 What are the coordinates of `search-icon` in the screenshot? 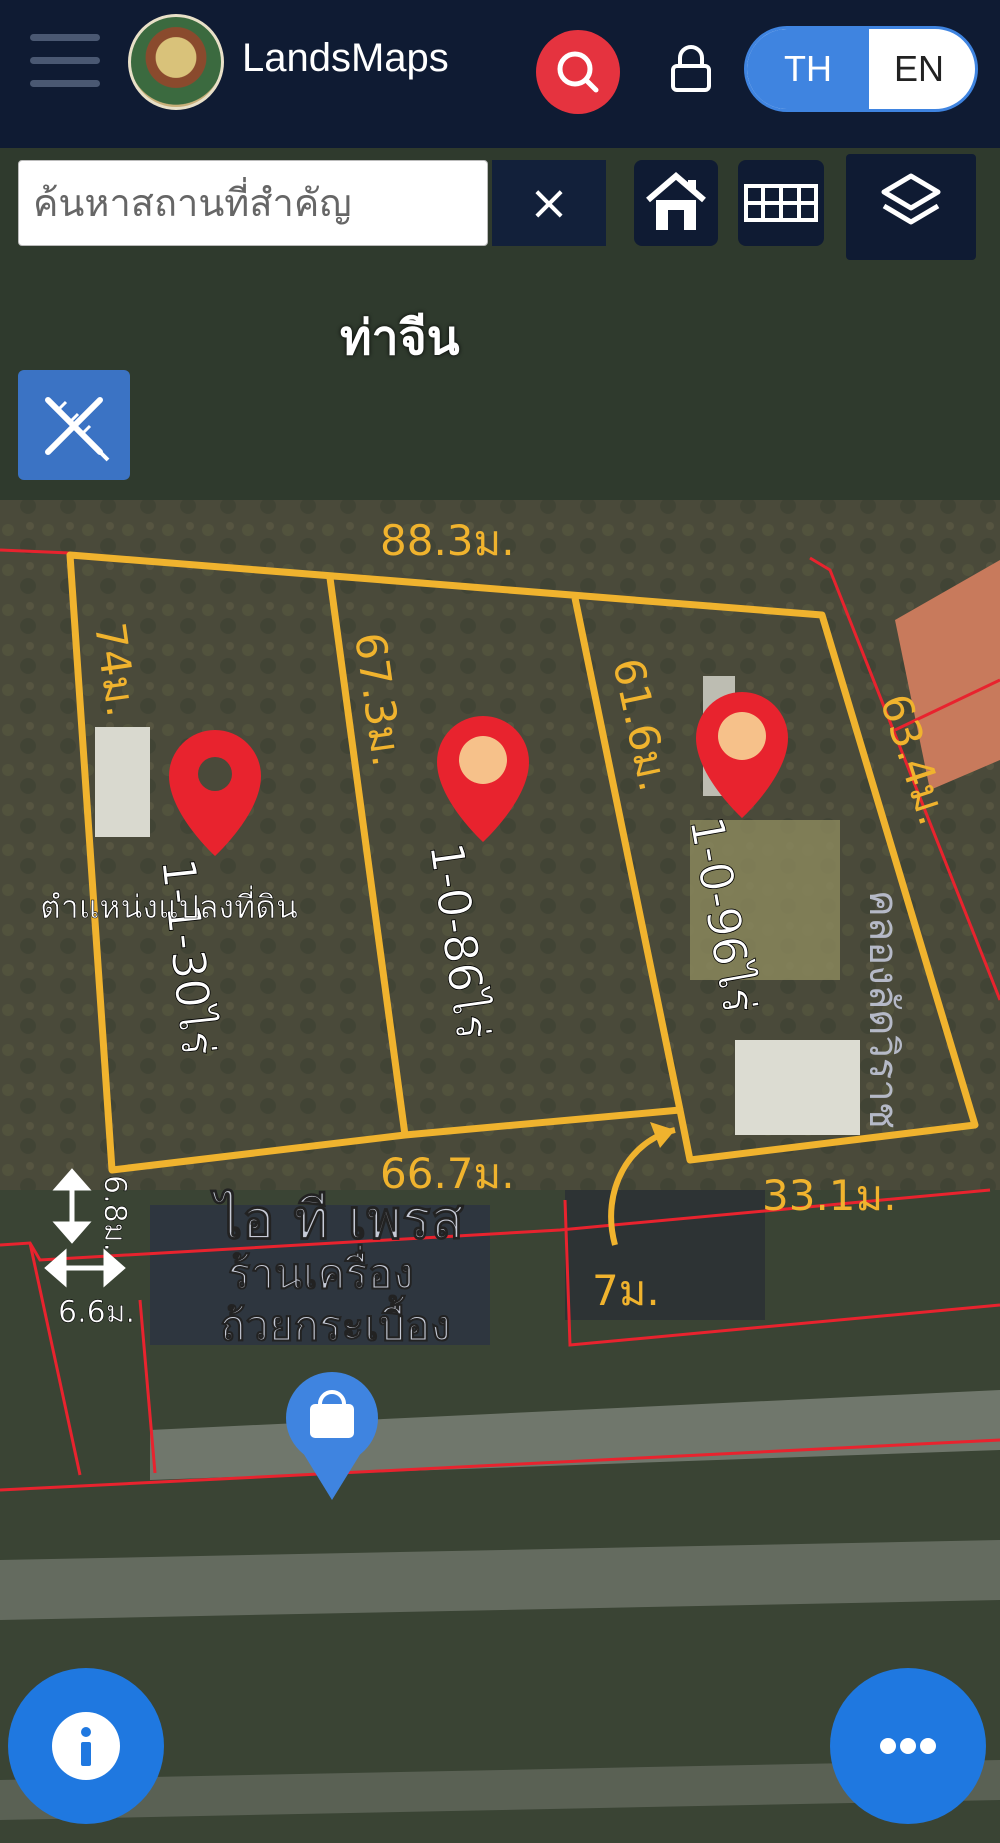 It's located at (578, 72).